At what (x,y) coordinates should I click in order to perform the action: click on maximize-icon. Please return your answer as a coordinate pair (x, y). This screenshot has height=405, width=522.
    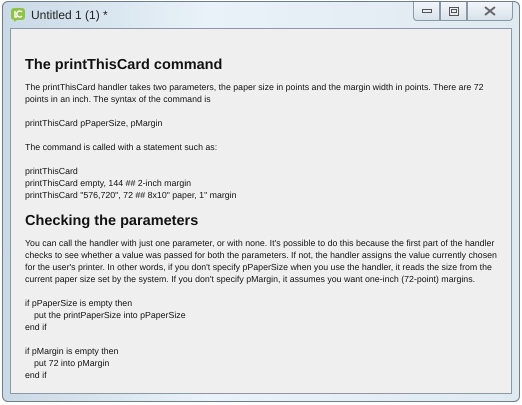
    Looking at the image, I should click on (453, 11).